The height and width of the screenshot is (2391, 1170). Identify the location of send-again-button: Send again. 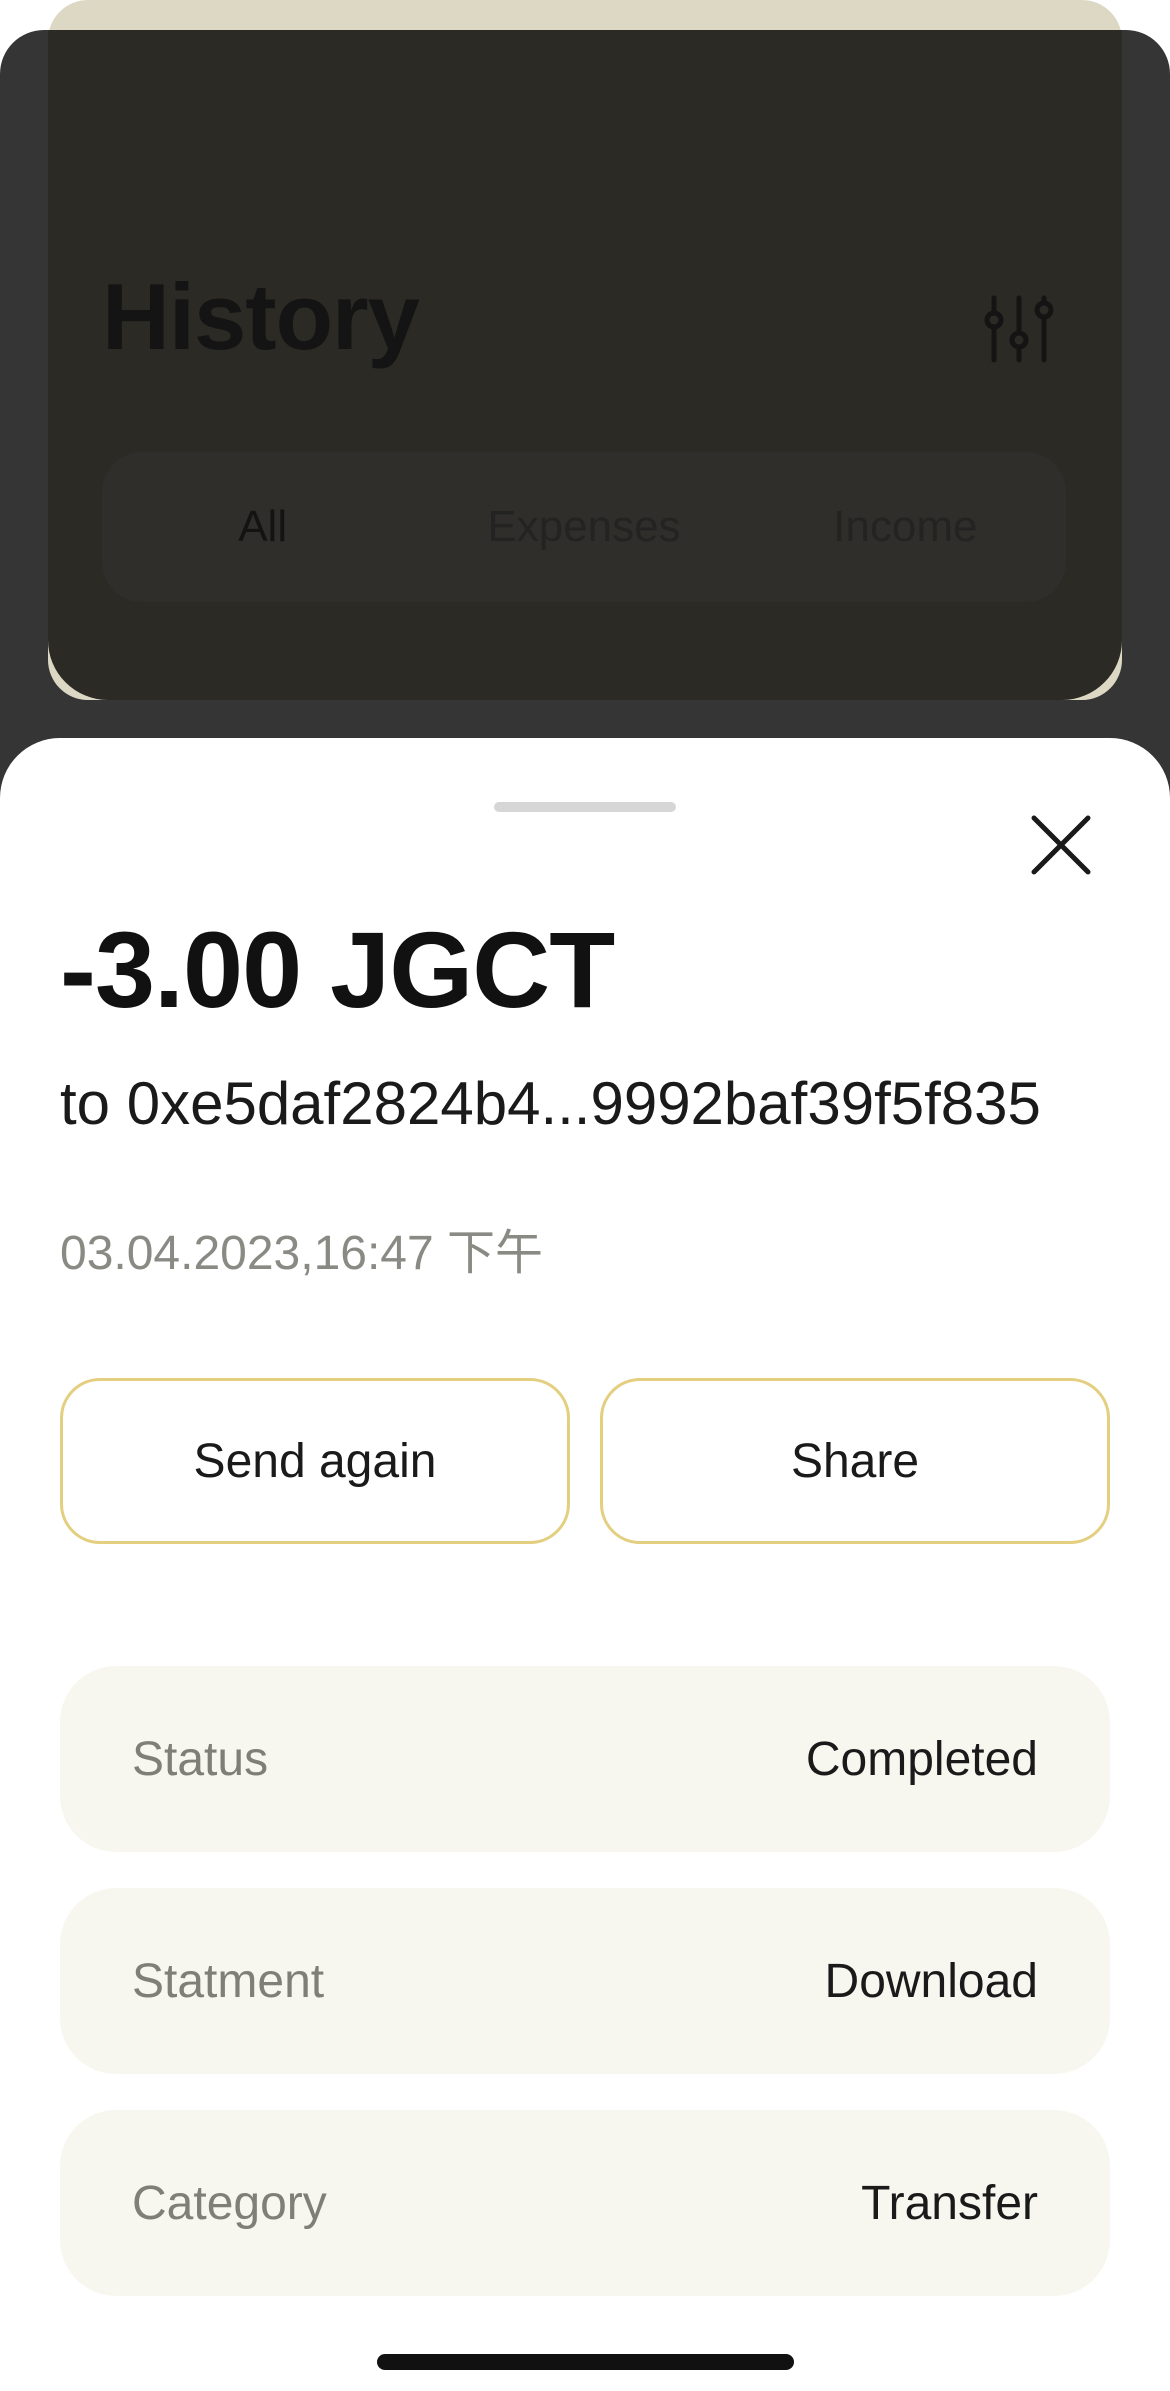
(315, 1461).